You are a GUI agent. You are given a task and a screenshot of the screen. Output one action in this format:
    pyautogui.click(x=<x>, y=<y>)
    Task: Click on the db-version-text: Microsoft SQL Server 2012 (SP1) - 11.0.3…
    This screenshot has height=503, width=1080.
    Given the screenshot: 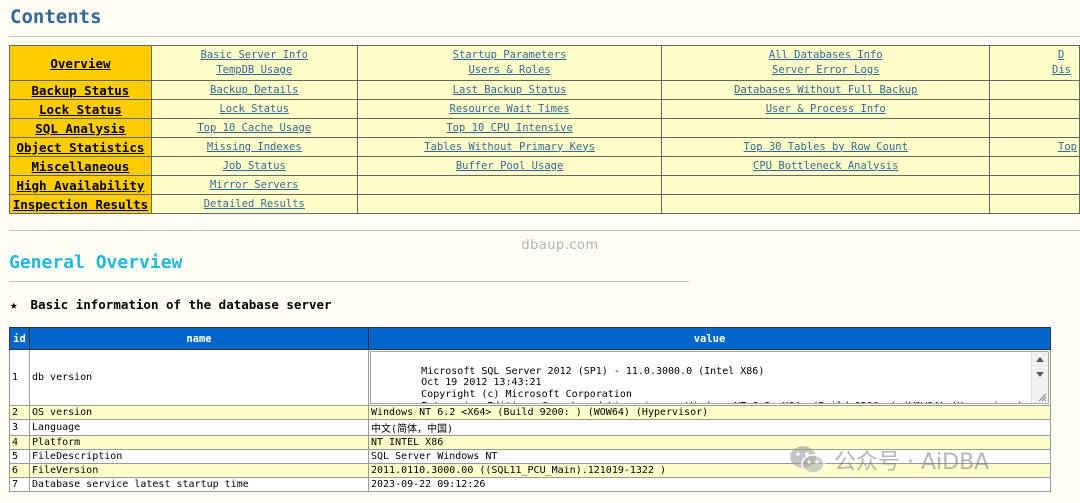 What is the action you would take?
    pyautogui.click(x=722, y=384)
    